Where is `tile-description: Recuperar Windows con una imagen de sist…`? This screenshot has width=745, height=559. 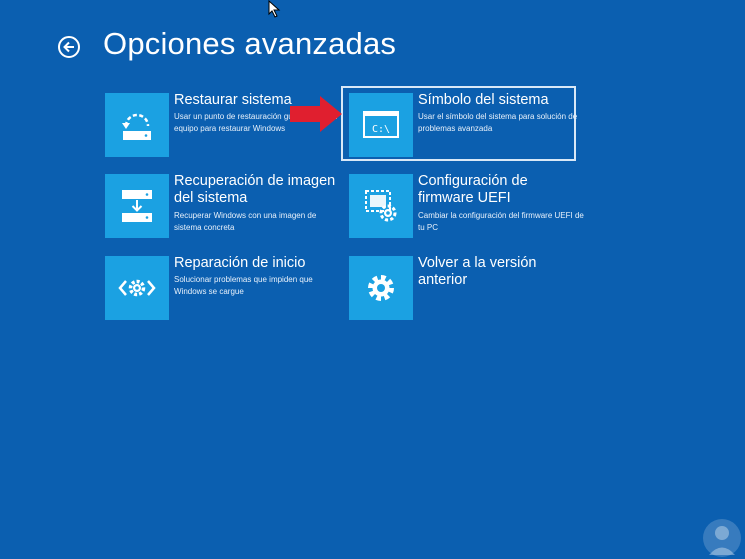 tile-description: Recuperar Windows con una imagen de sist… is located at coordinates (245, 221).